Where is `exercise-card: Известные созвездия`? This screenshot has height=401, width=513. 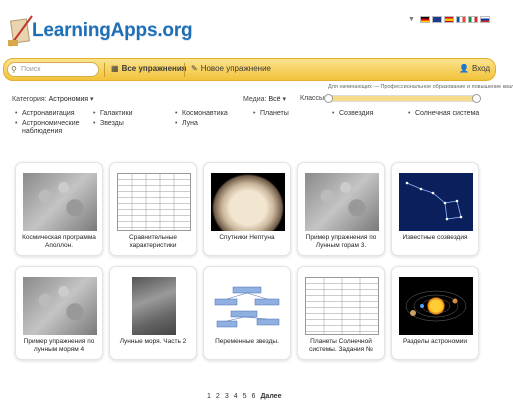
exercise-card: Известные созвездия is located at coordinates (435, 209).